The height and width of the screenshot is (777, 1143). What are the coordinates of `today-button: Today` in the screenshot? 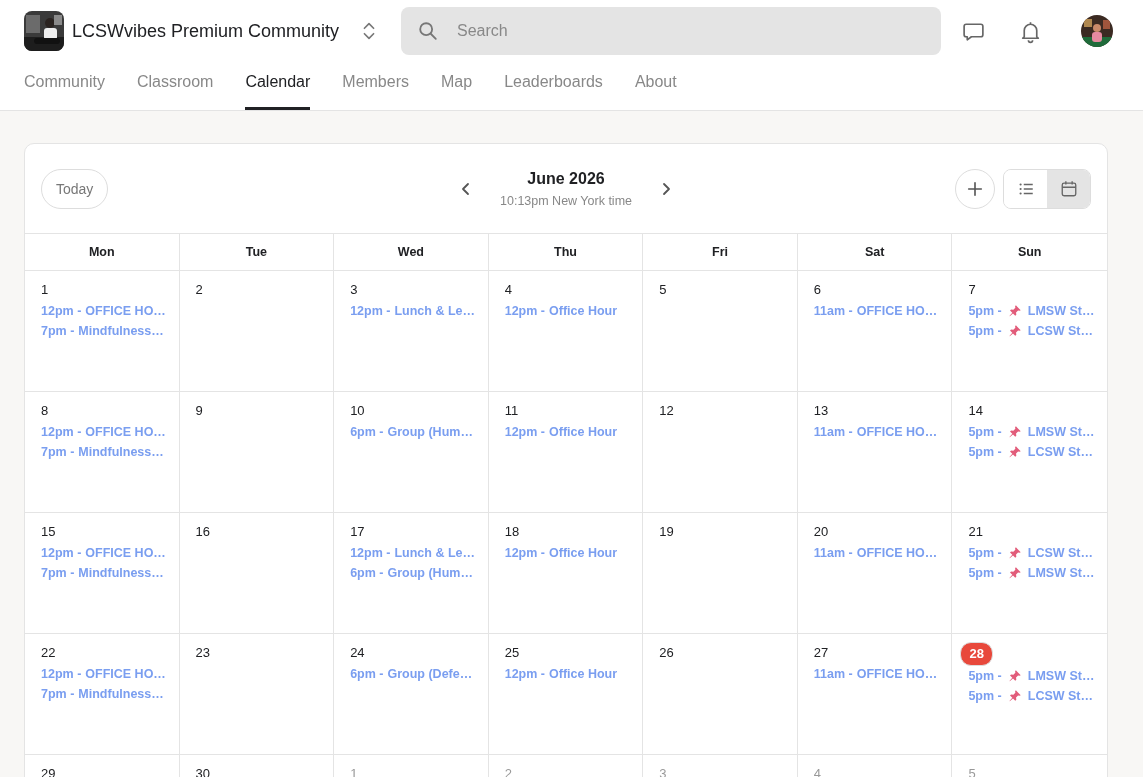 It's located at (75, 188).